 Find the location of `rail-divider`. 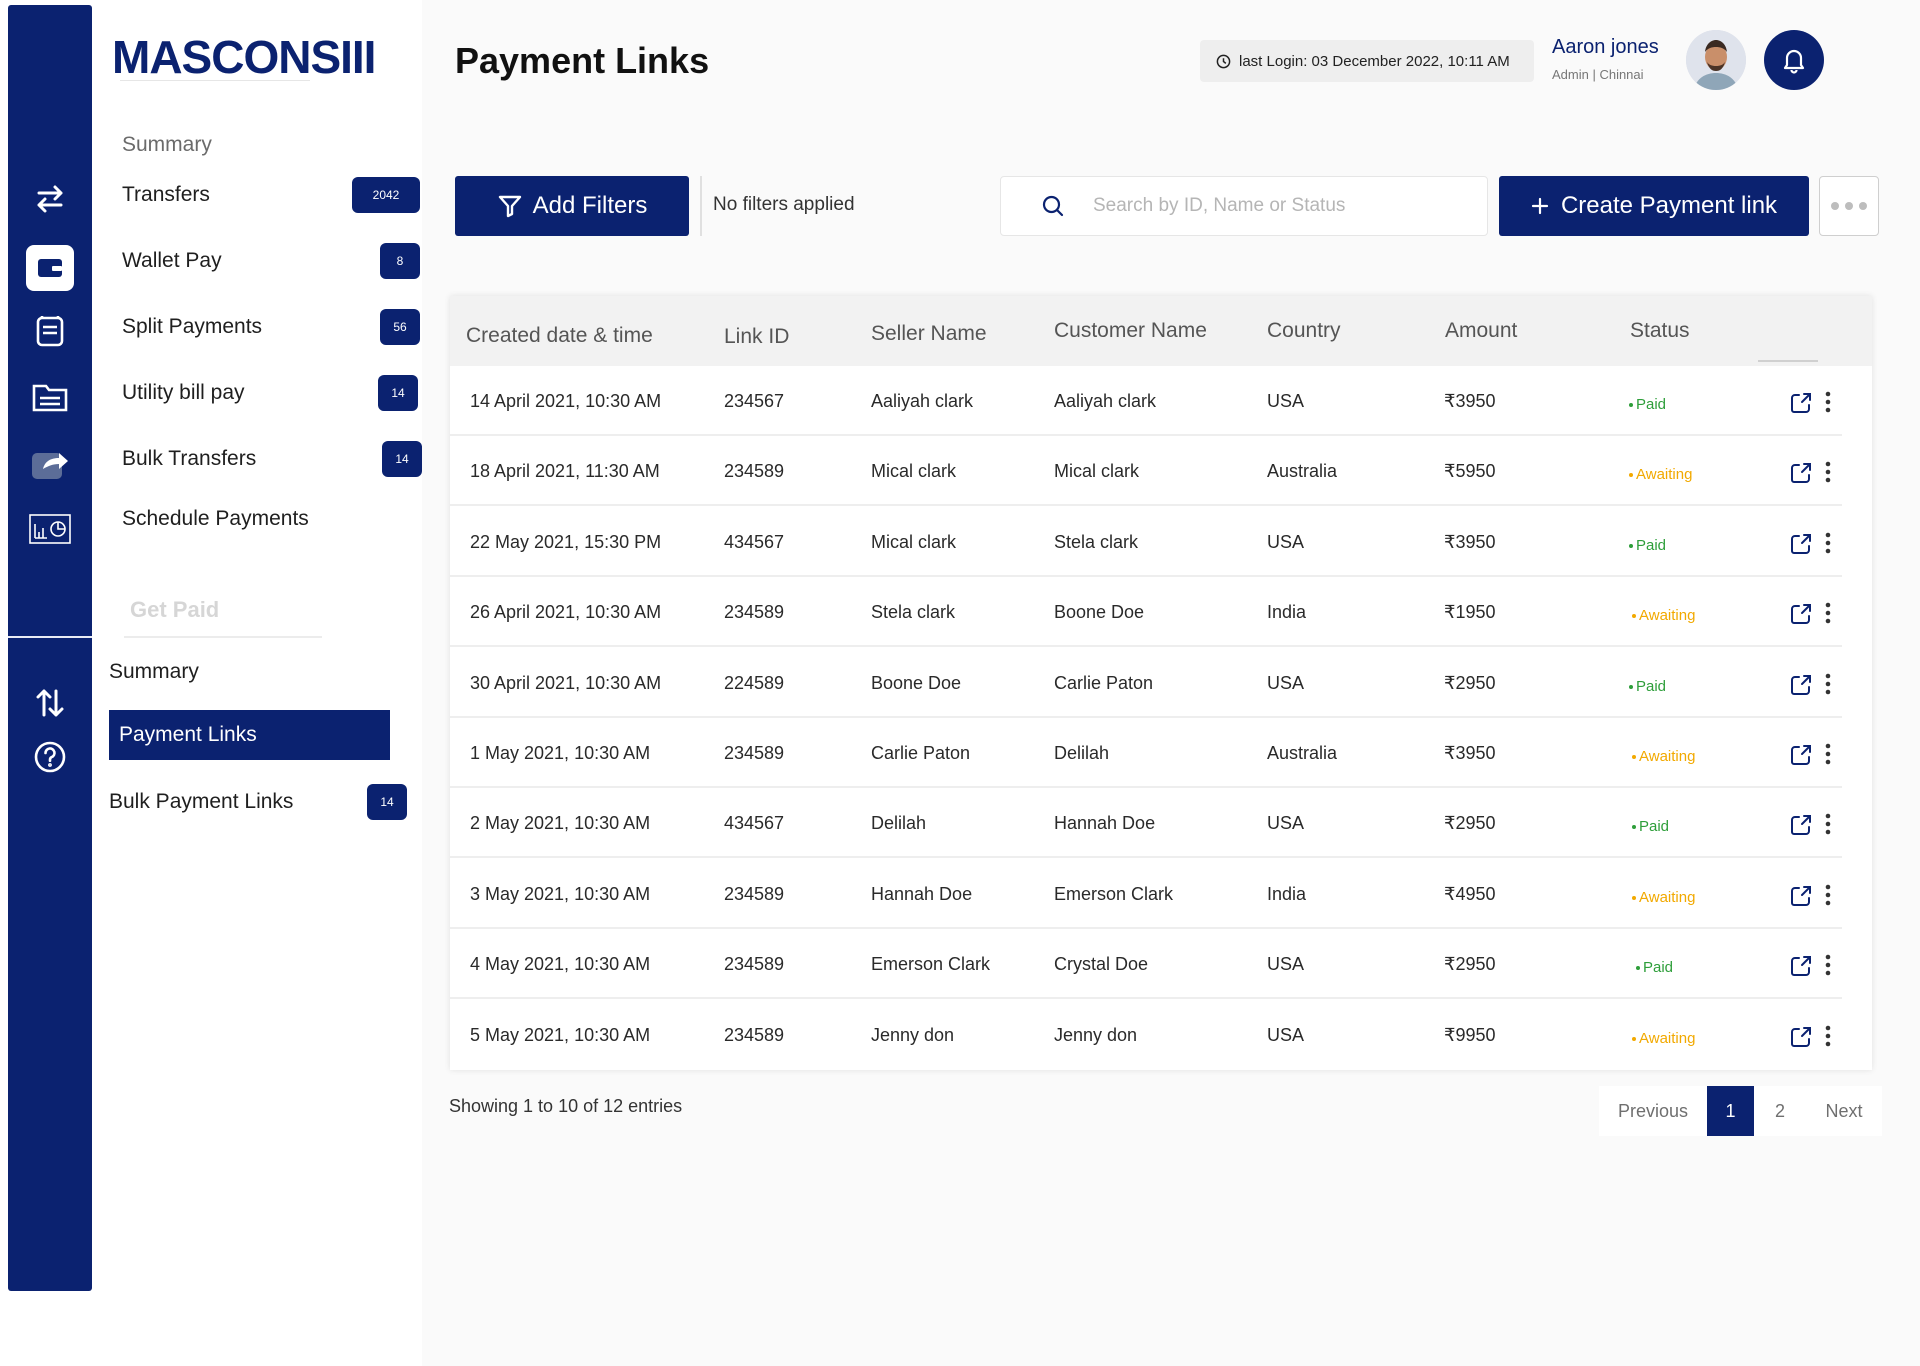

rail-divider is located at coordinates (50, 637).